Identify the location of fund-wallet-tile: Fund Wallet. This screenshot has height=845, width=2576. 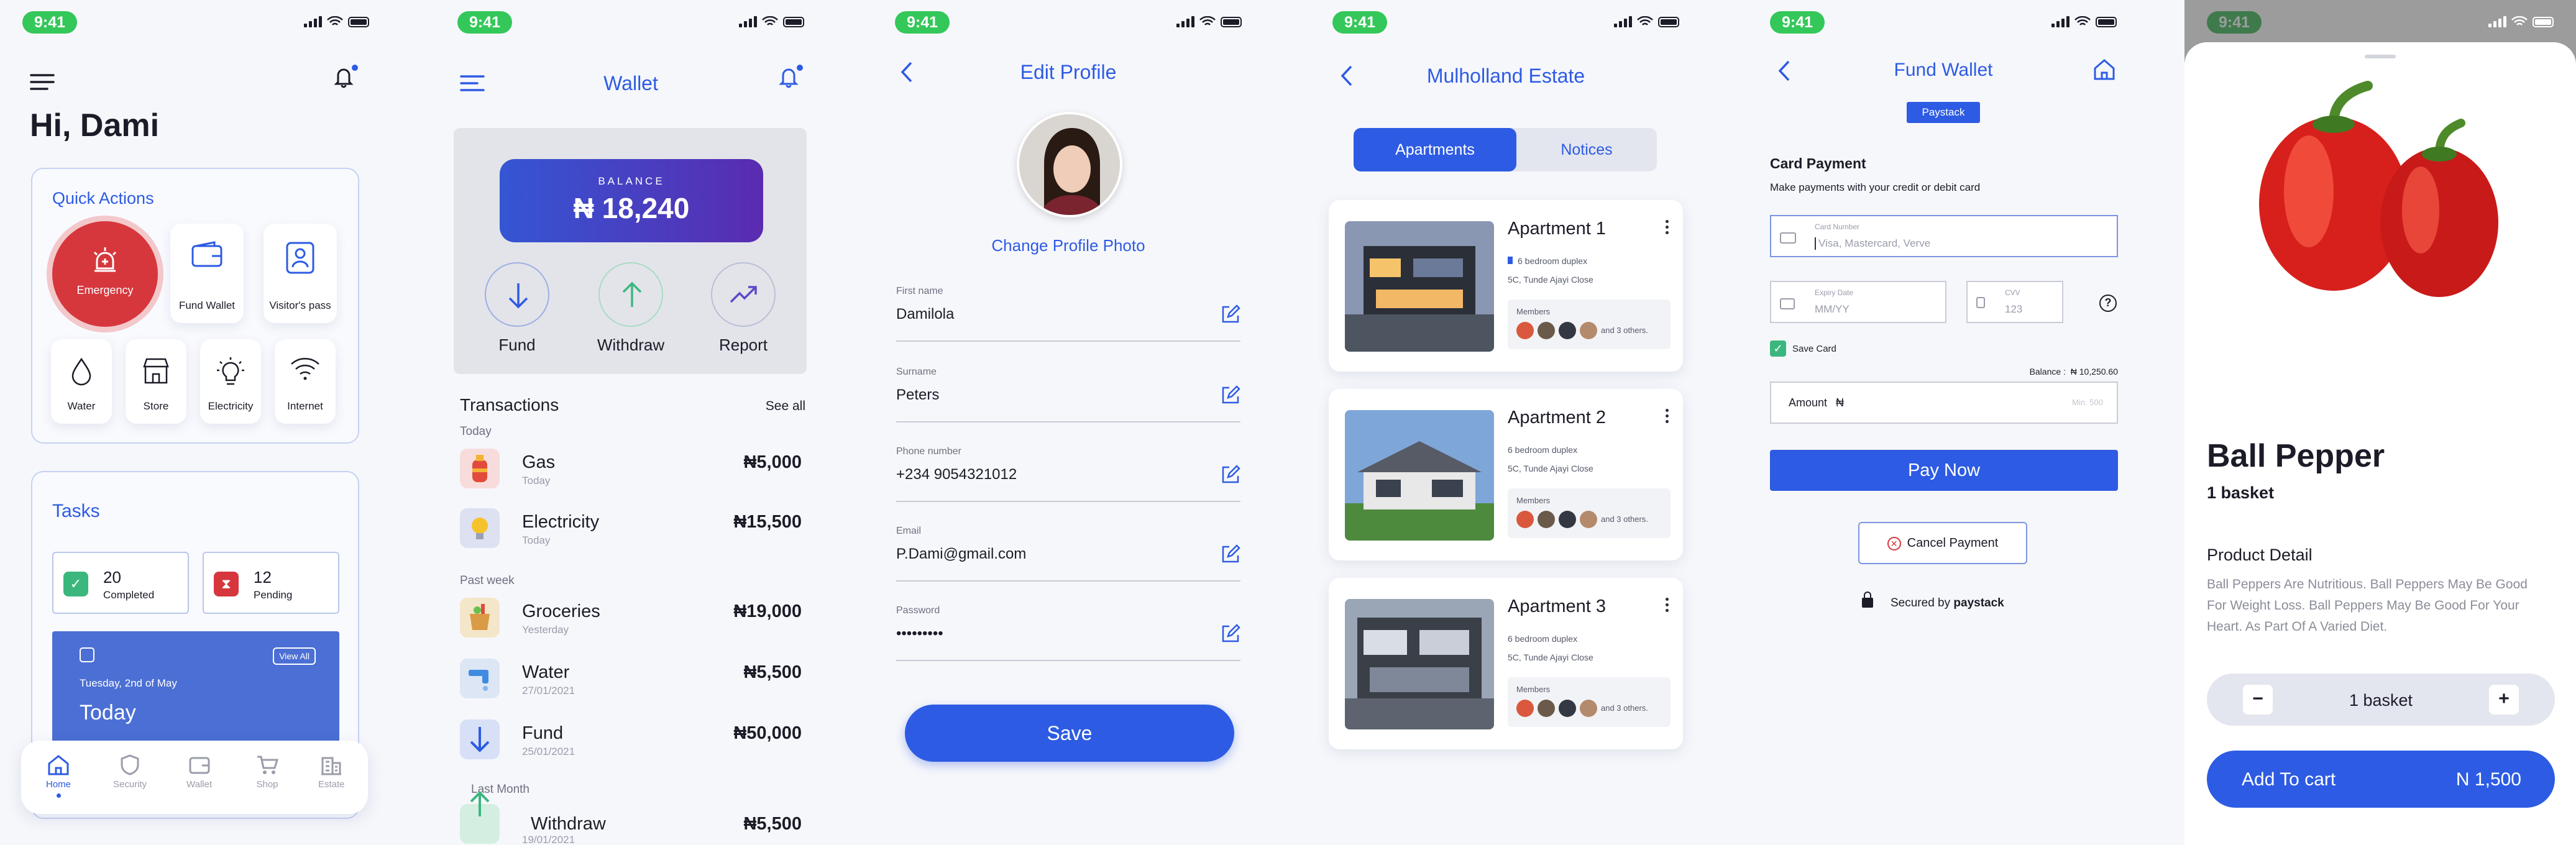
(207, 273).